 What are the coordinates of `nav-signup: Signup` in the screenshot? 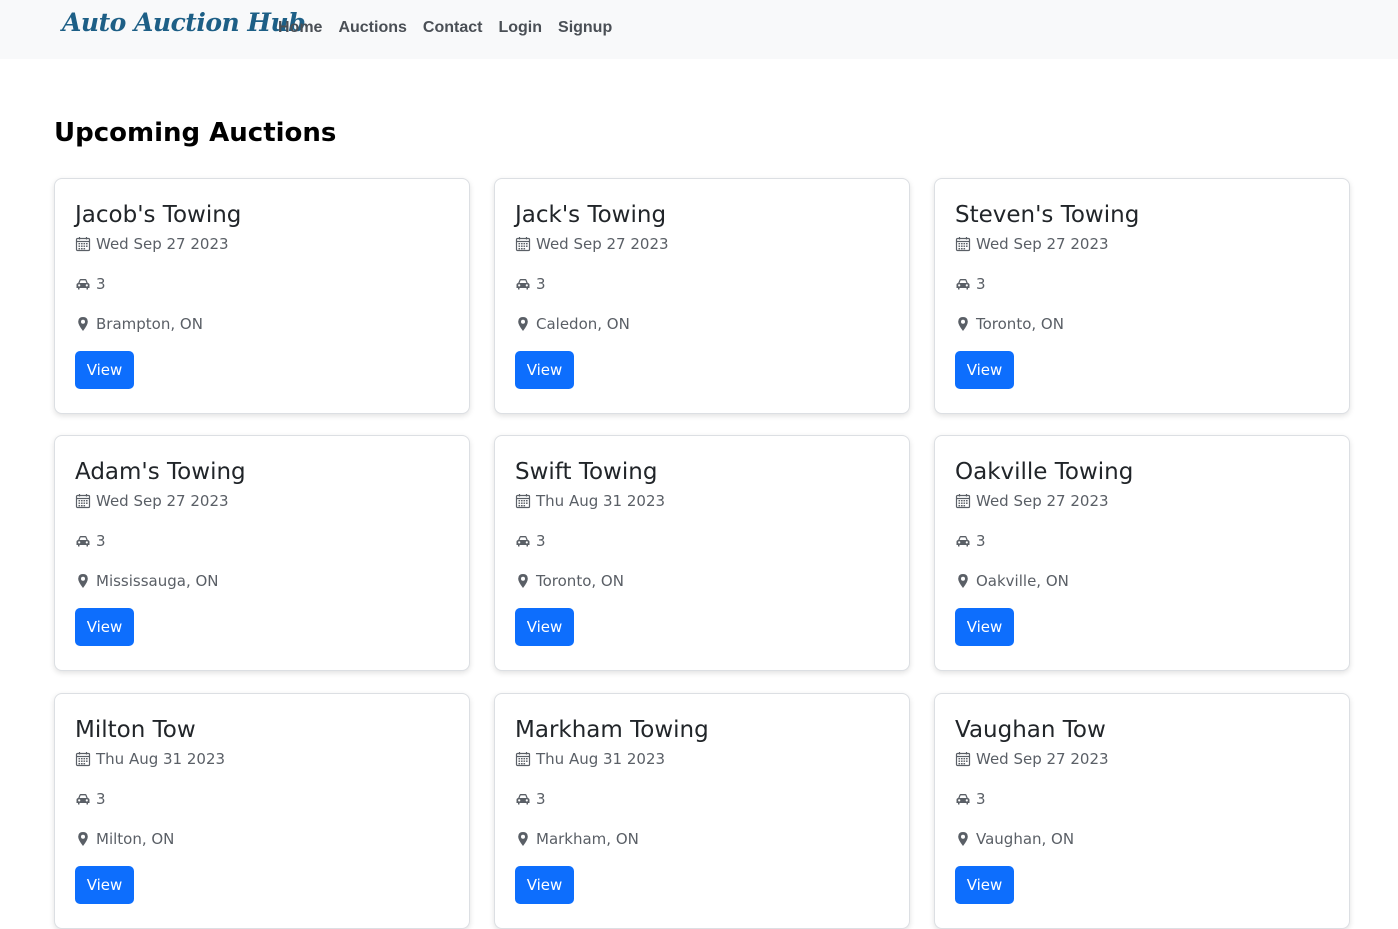 It's located at (585, 28).